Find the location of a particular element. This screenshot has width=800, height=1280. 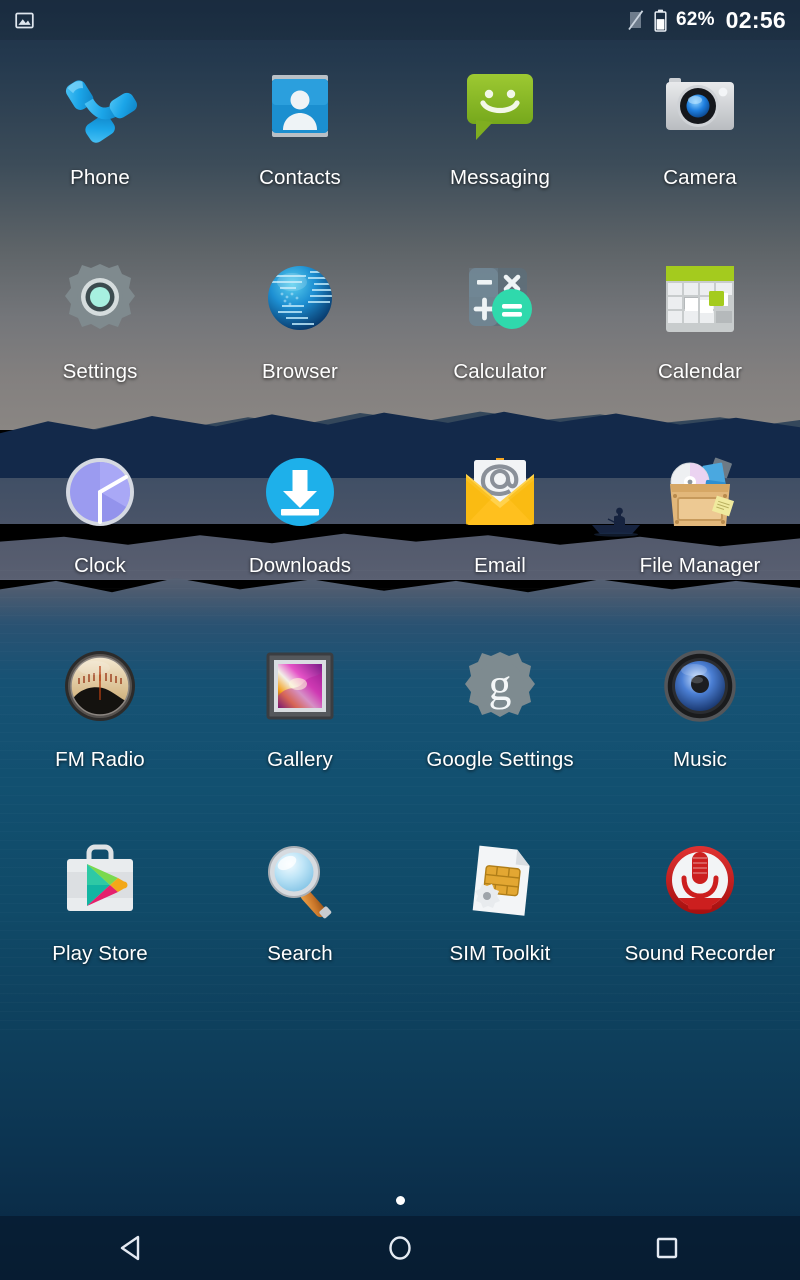

music-speaker-icon is located at coordinates (700, 688).